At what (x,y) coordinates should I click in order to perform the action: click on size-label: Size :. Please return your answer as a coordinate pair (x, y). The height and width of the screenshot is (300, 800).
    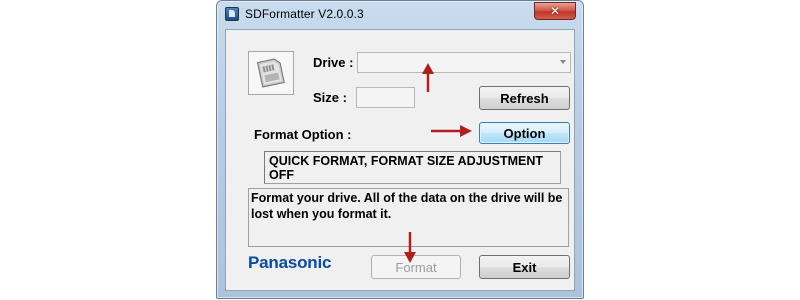
    Looking at the image, I should click on (330, 97).